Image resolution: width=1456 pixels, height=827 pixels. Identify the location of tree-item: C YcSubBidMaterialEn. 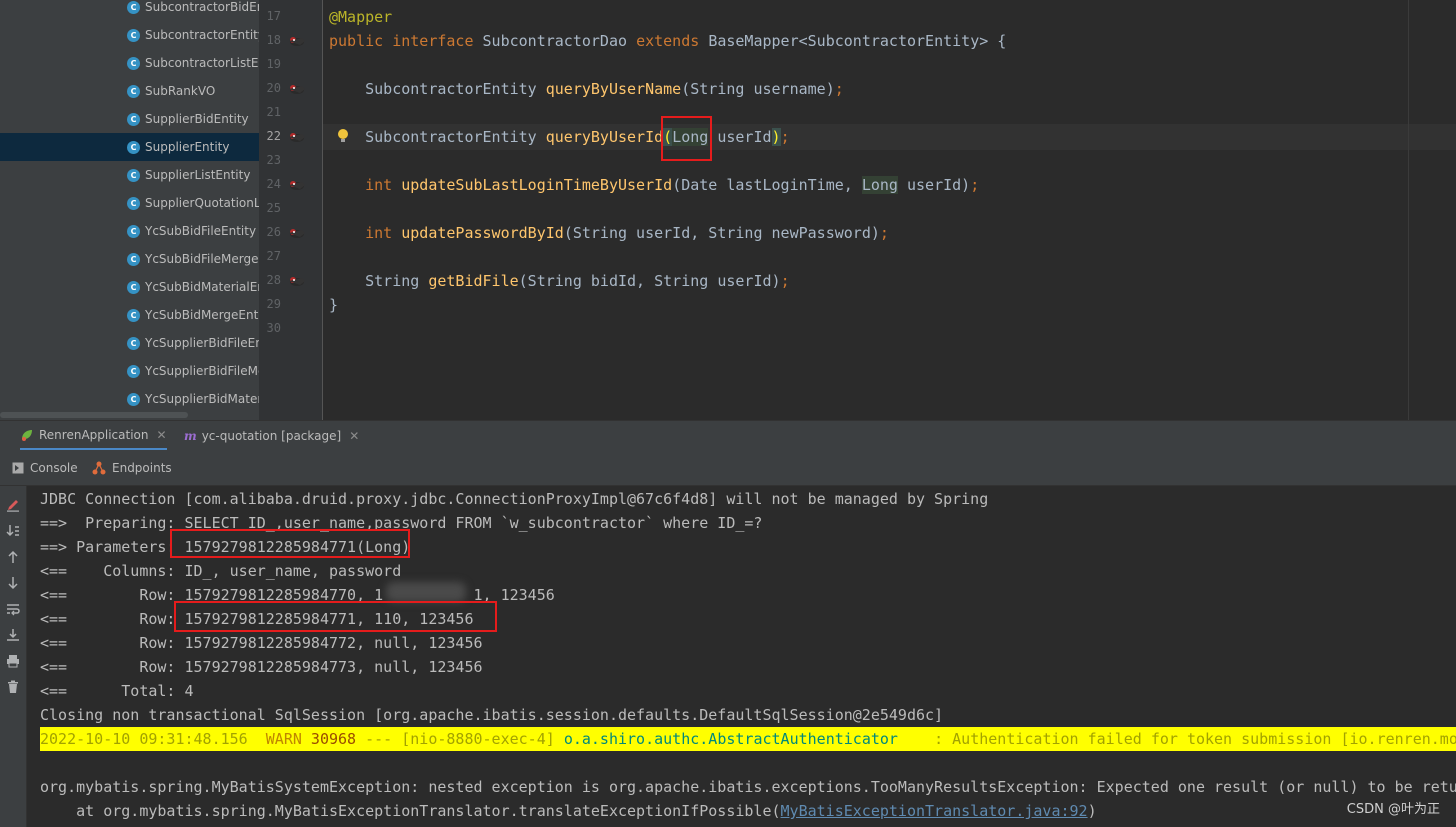
(129, 287).